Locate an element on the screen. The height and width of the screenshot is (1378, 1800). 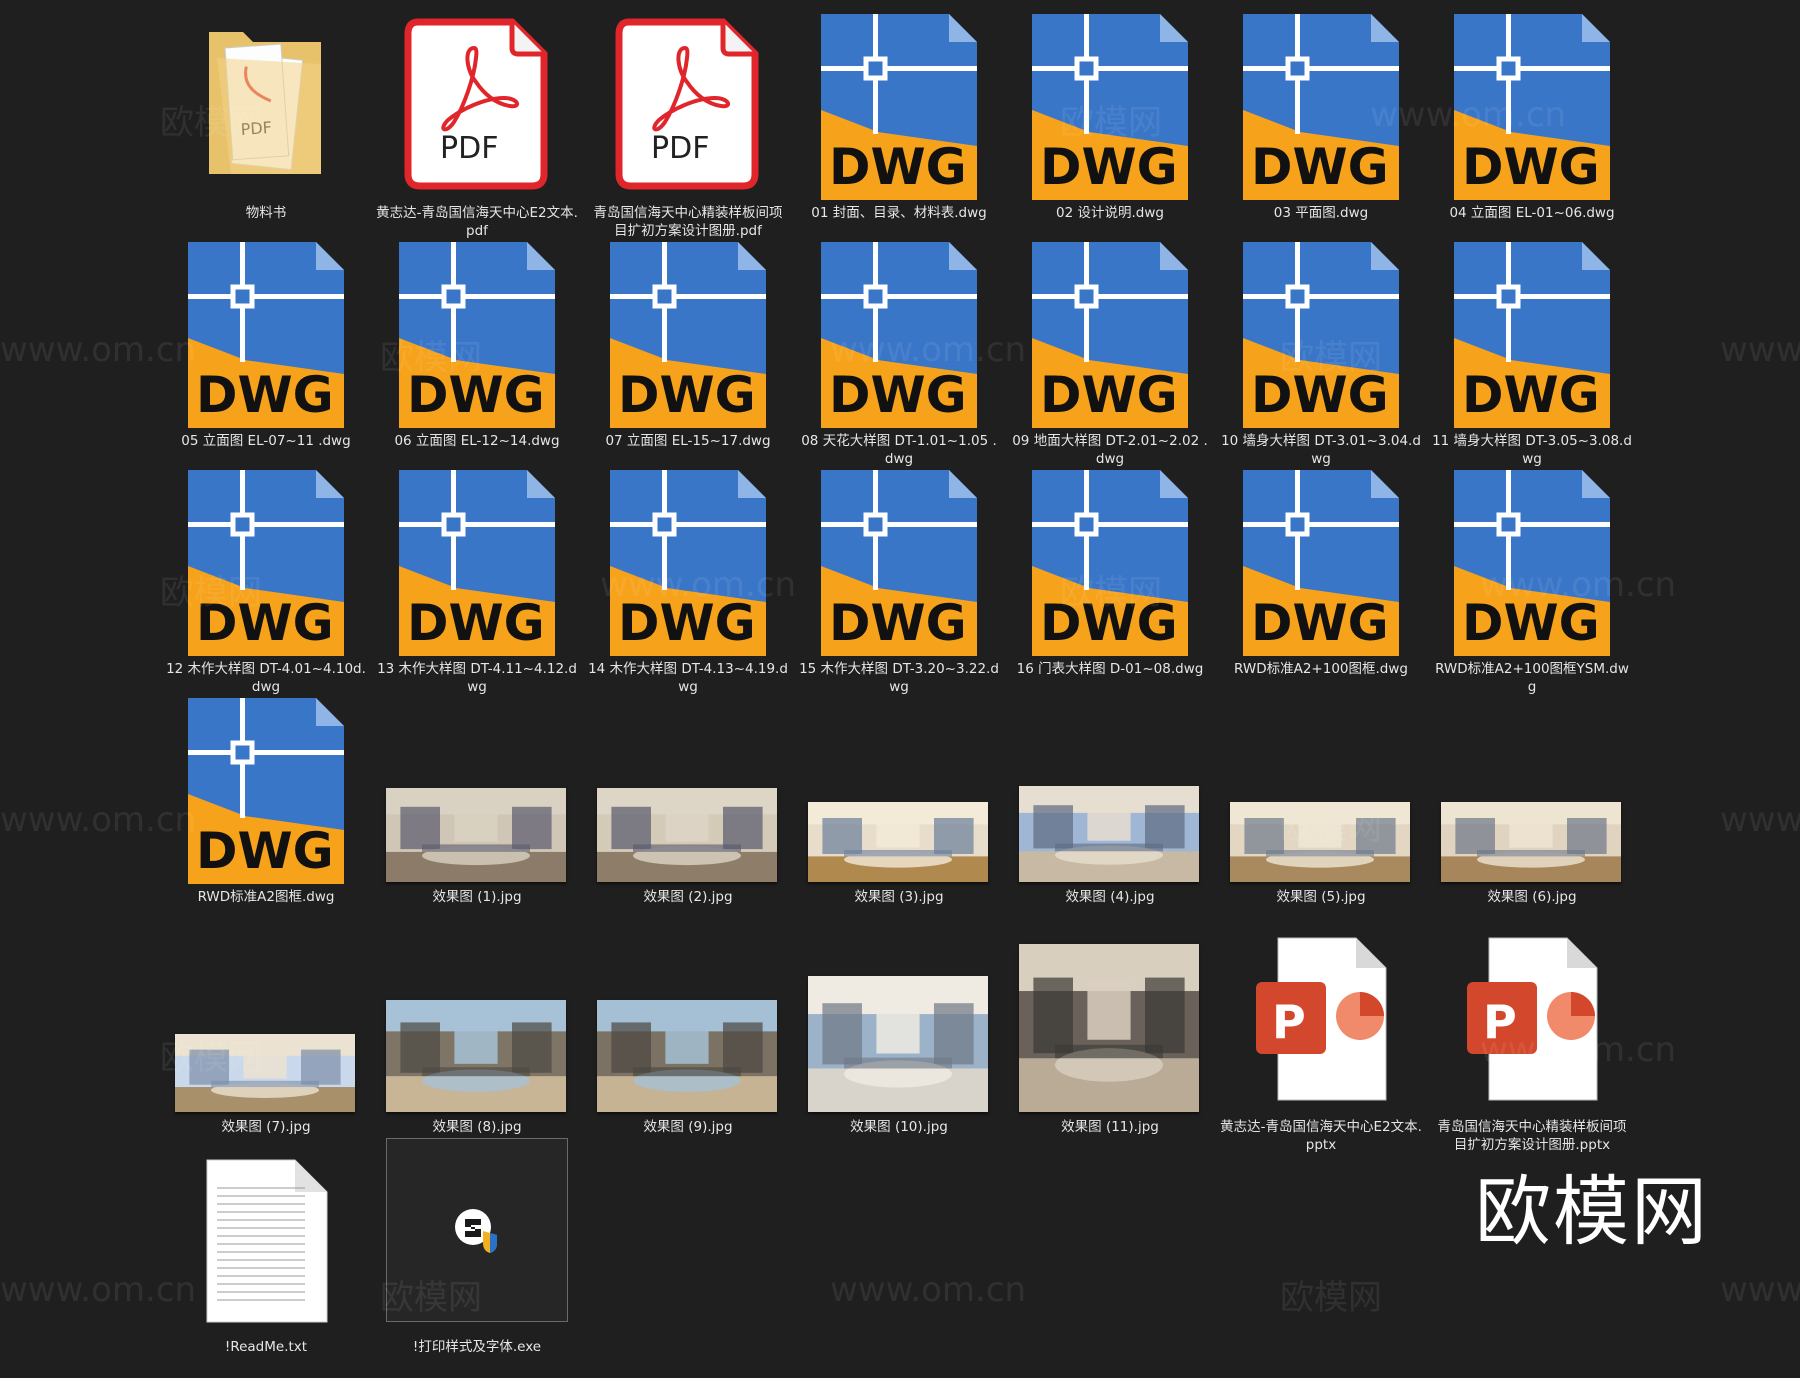
file-name-label: 01 封面、目录、材料表.dwg is located at coordinates (899, 213).